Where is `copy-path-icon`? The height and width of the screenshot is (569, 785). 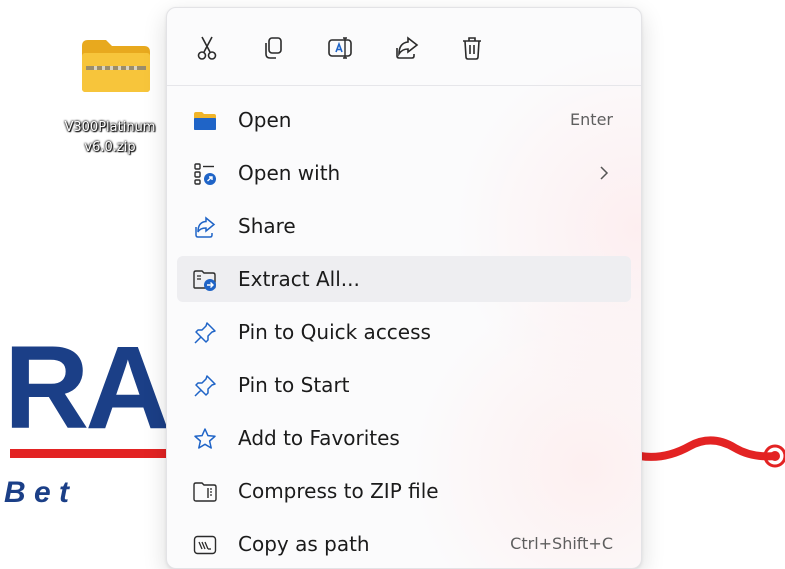
copy-path-icon is located at coordinates (205, 545).